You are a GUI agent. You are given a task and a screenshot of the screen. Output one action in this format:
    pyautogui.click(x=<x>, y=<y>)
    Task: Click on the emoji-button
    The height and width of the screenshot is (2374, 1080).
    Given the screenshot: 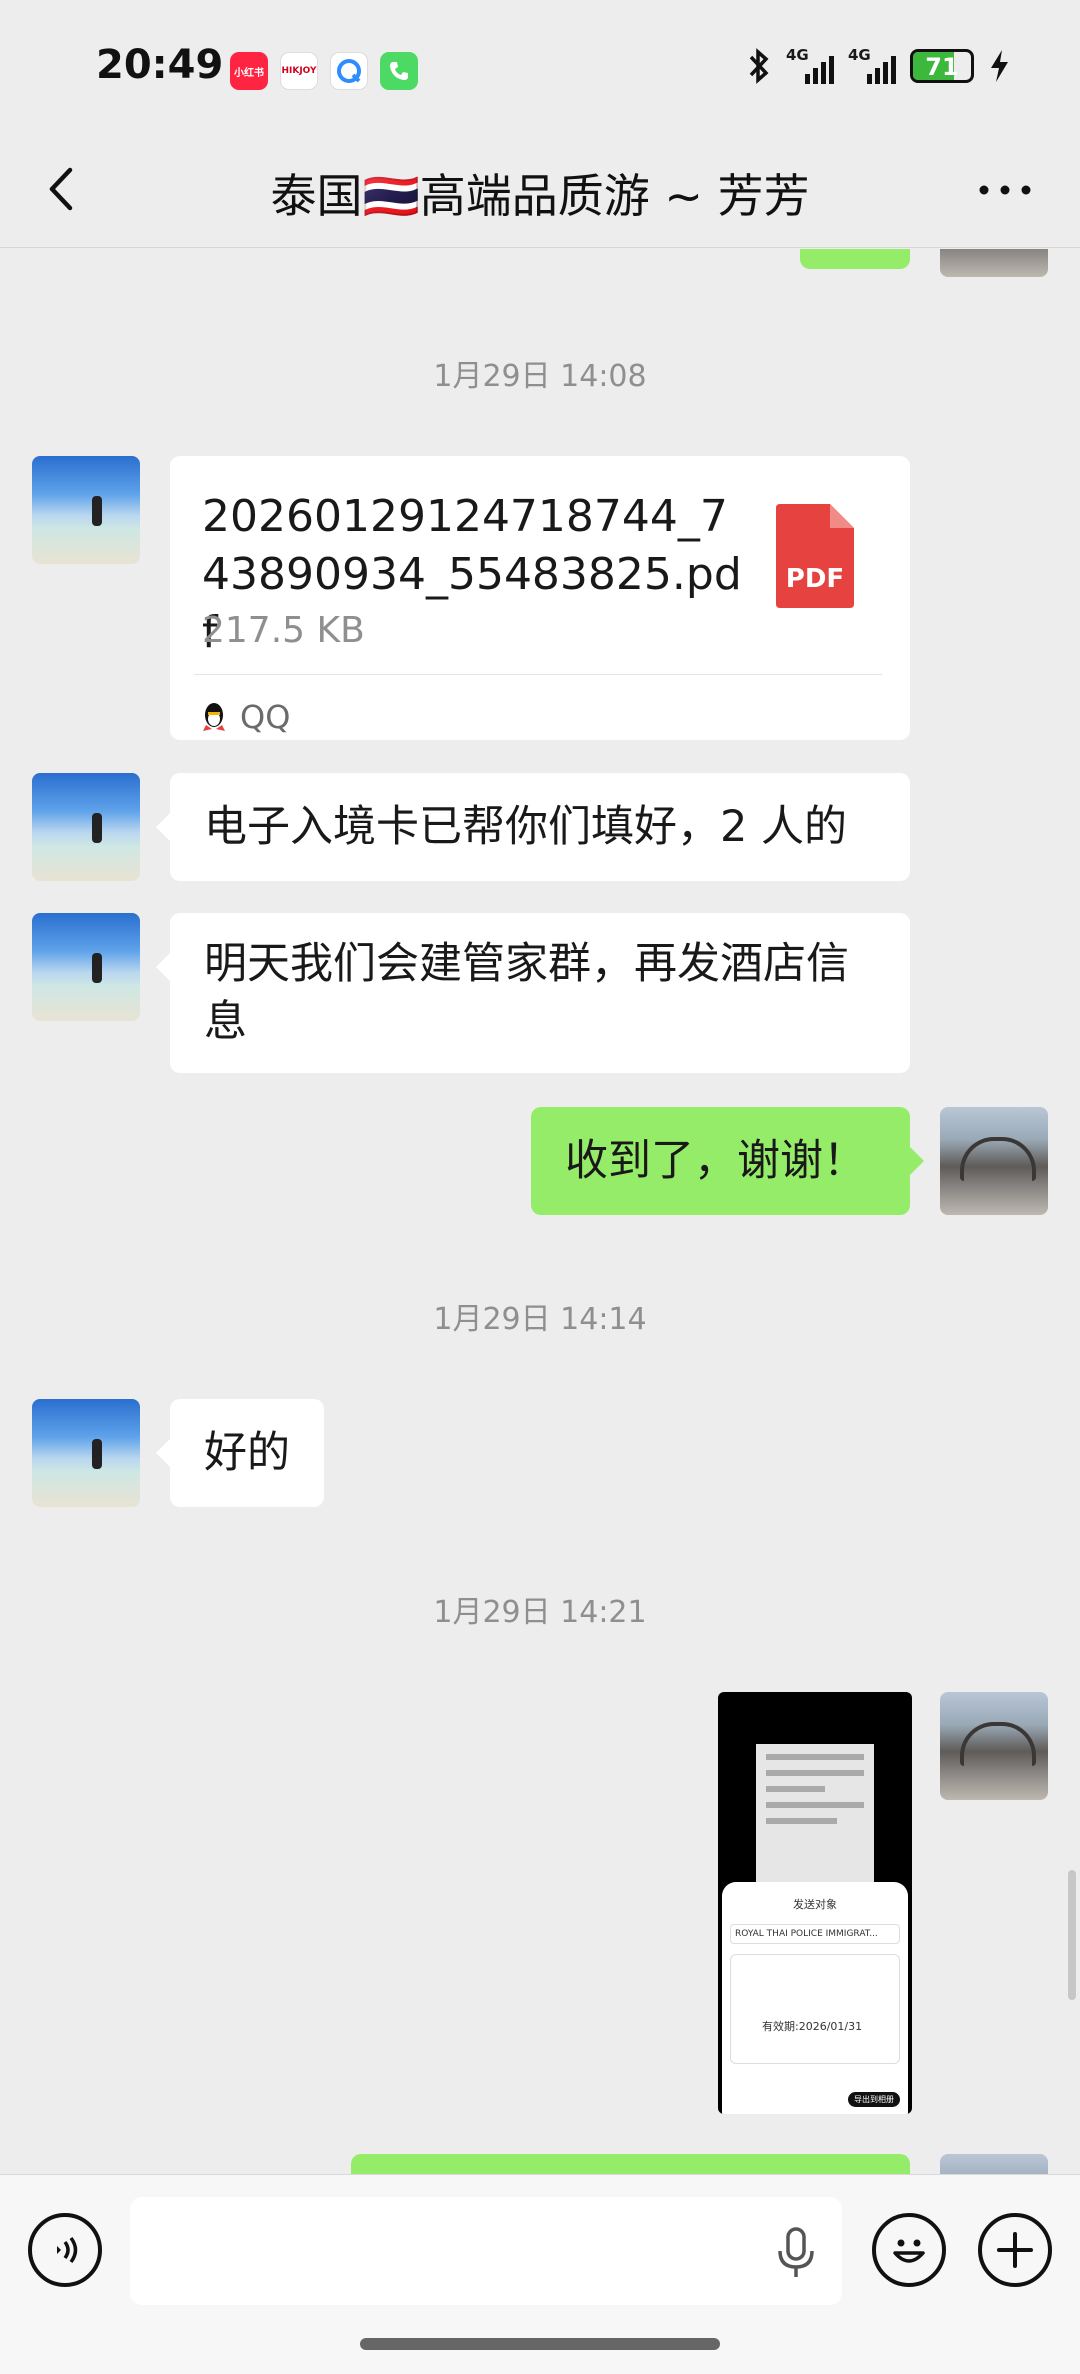 What is the action you would take?
    pyautogui.click(x=909, y=2250)
    